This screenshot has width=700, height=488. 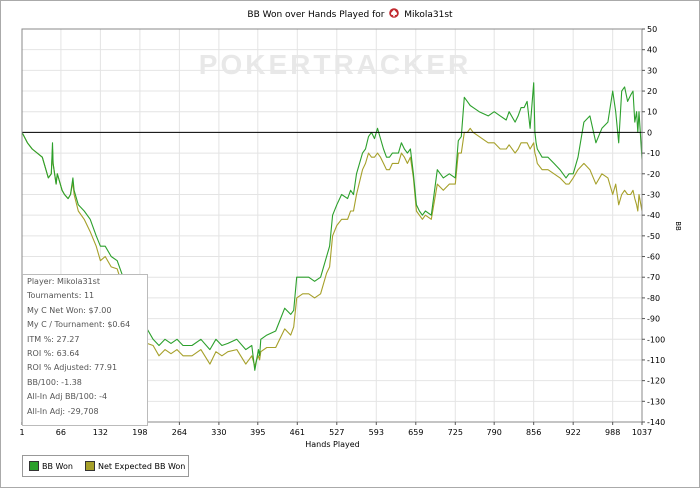 What do you see at coordinates (653, 236) in the screenshot?
I see `y-tick-label: -50` at bounding box center [653, 236].